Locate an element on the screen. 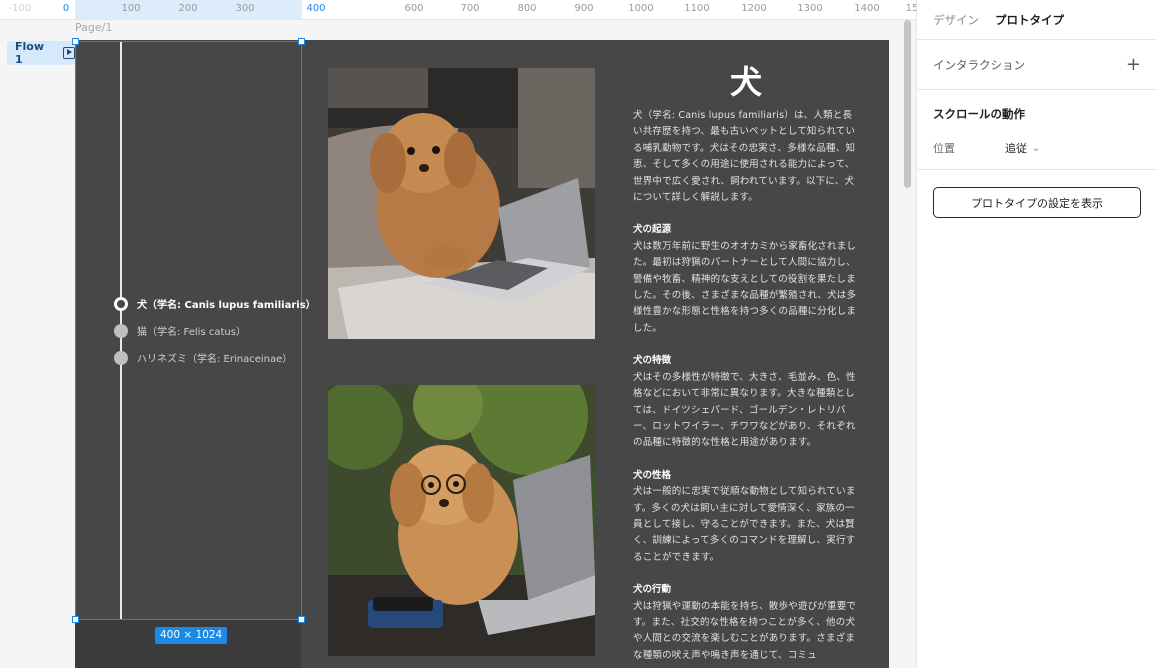 The width and height of the screenshot is (1157, 668). section-title: 犬の特徴 is located at coordinates (652, 361).